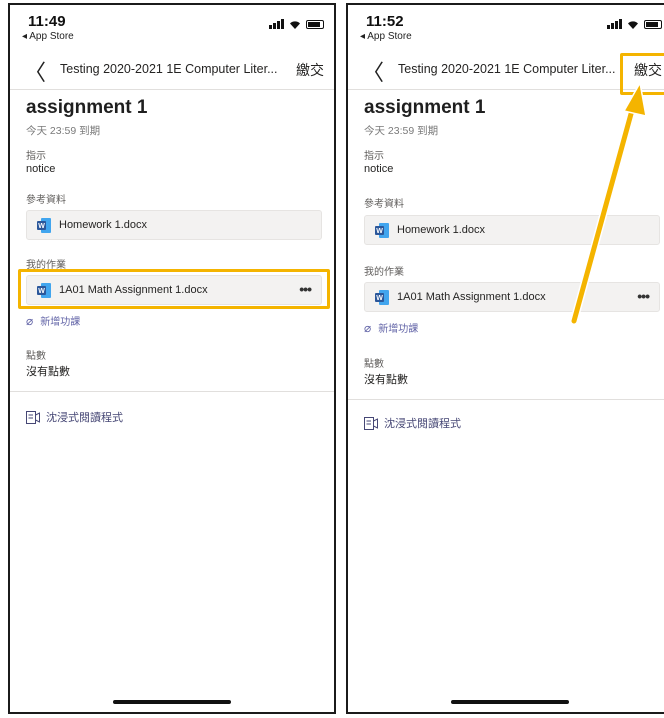  What do you see at coordinates (46, 200) in the screenshot?
I see `reference-label: 參考資料` at bounding box center [46, 200].